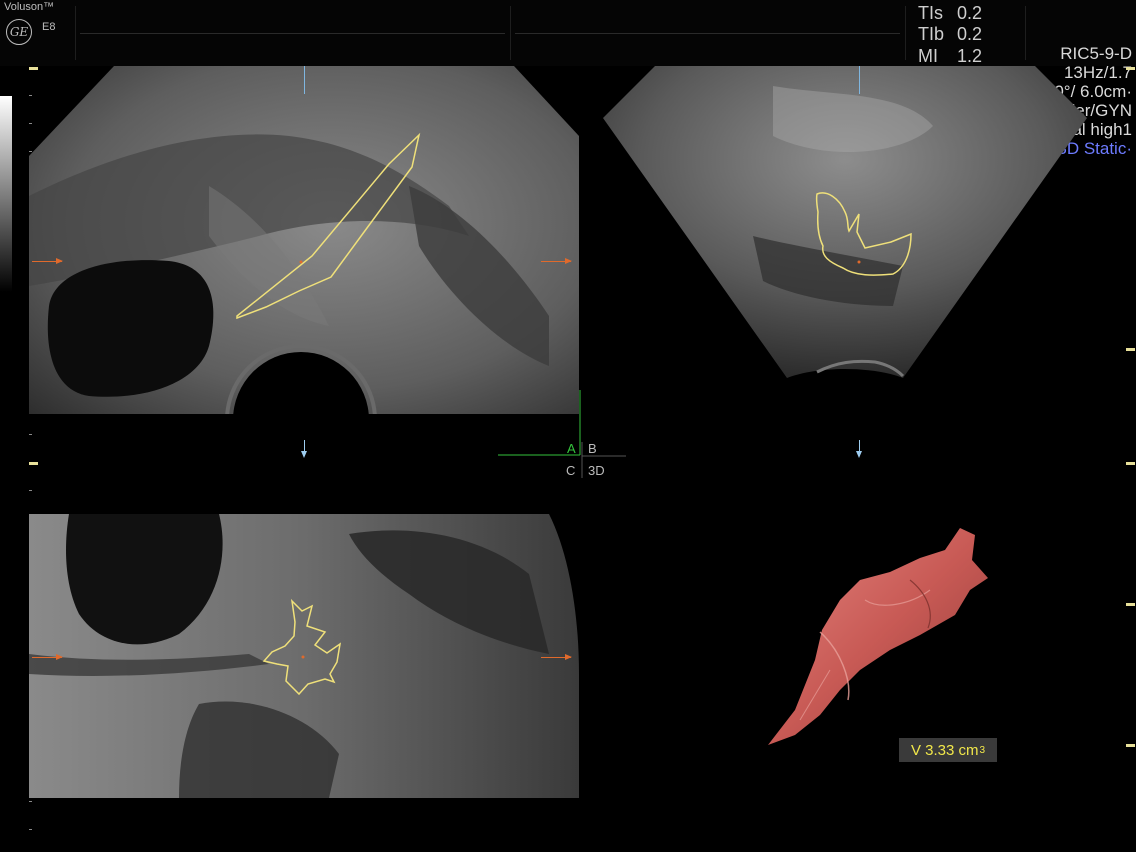  What do you see at coordinates (859, 80) in the screenshot?
I see `plane-b-cursor-line` at bounding box center [859, 80].